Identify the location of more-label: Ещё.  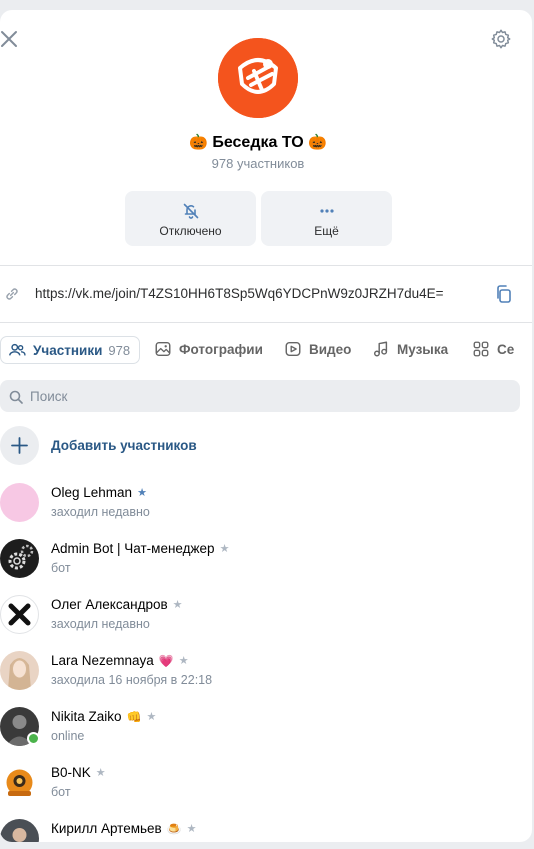
(326, 231).